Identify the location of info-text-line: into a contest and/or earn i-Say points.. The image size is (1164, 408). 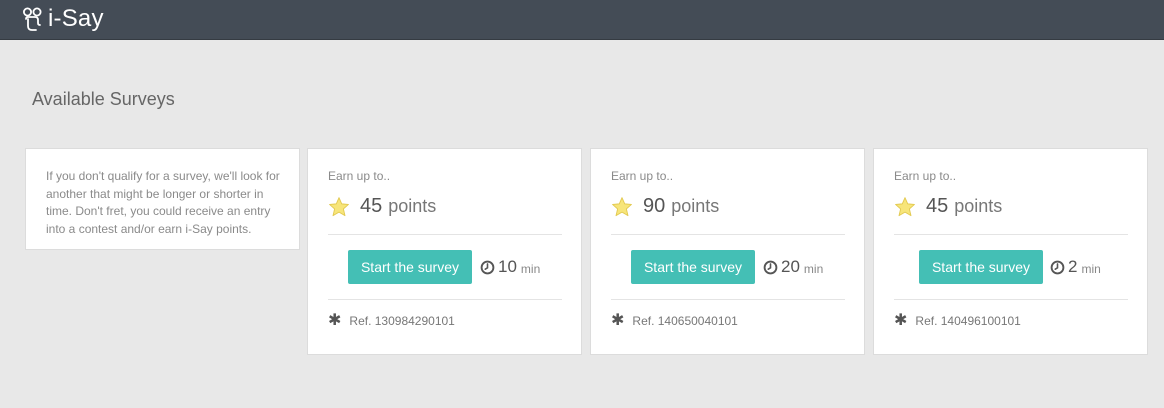
(149, 228).